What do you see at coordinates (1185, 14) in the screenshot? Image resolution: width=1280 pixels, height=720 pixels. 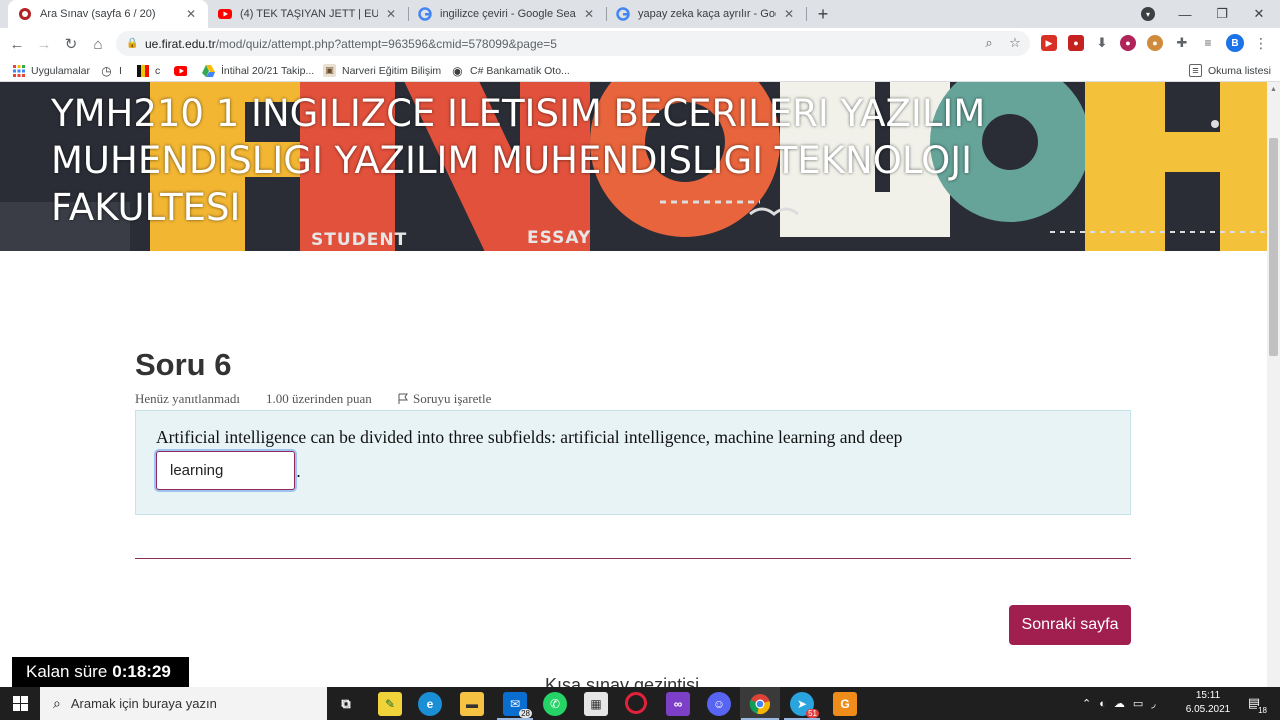 I see `minimize-icon: —` at bounding box center [1185, 14].